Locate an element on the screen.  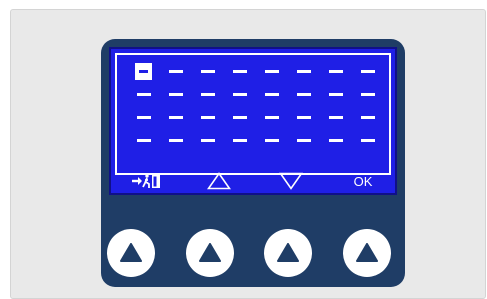
softkey-up is located at coordinates (219, 181).